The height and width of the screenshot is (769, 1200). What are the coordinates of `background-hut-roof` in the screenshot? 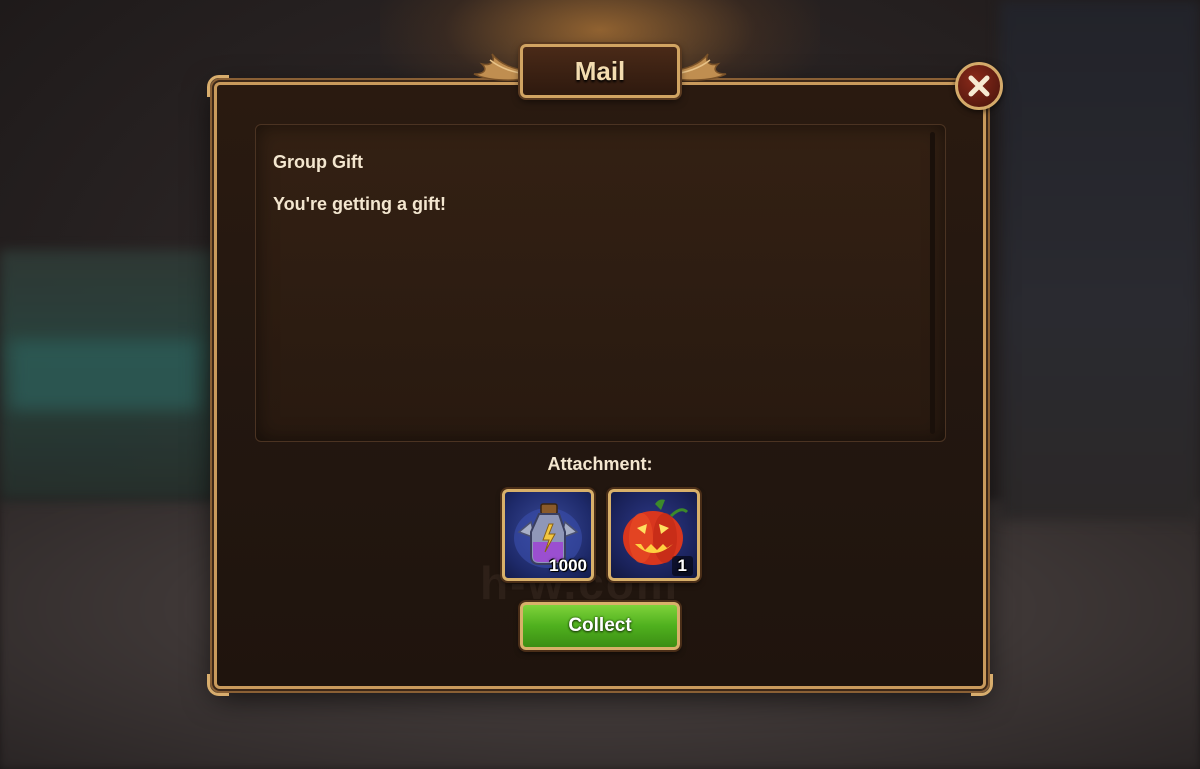 It's located at (105, 375).